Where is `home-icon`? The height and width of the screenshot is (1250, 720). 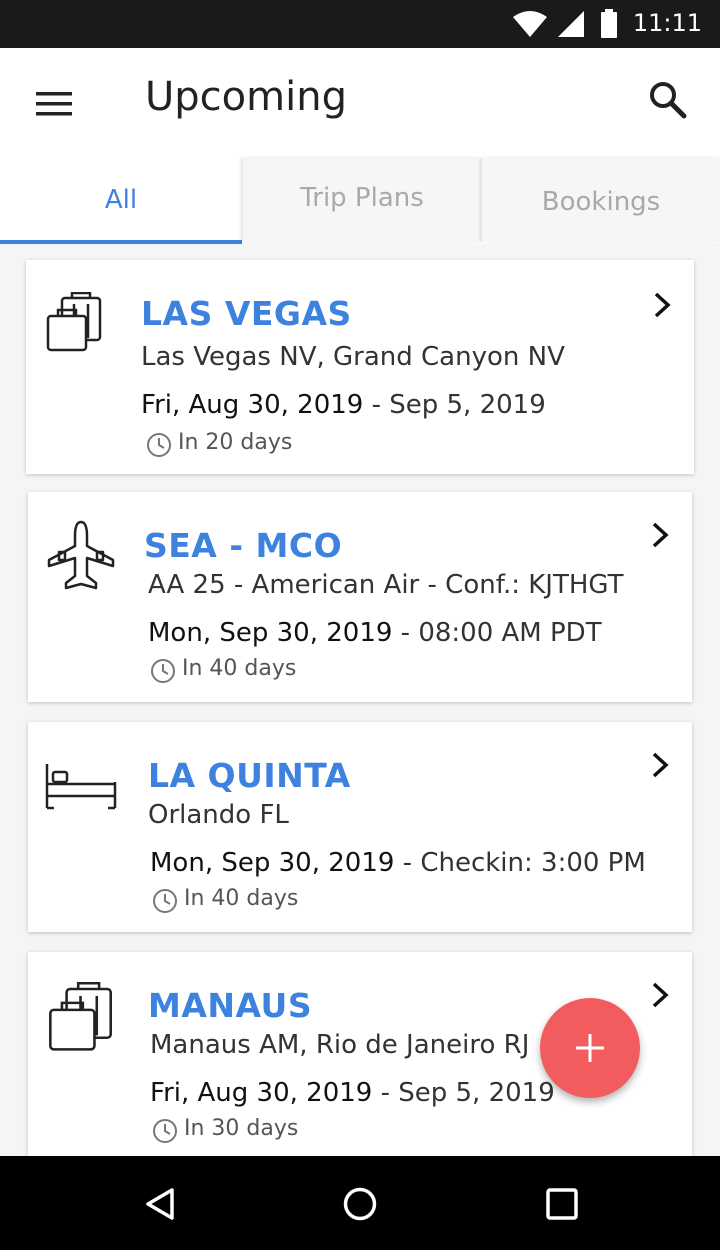 home-icon is located at coordinates (360, 1204).